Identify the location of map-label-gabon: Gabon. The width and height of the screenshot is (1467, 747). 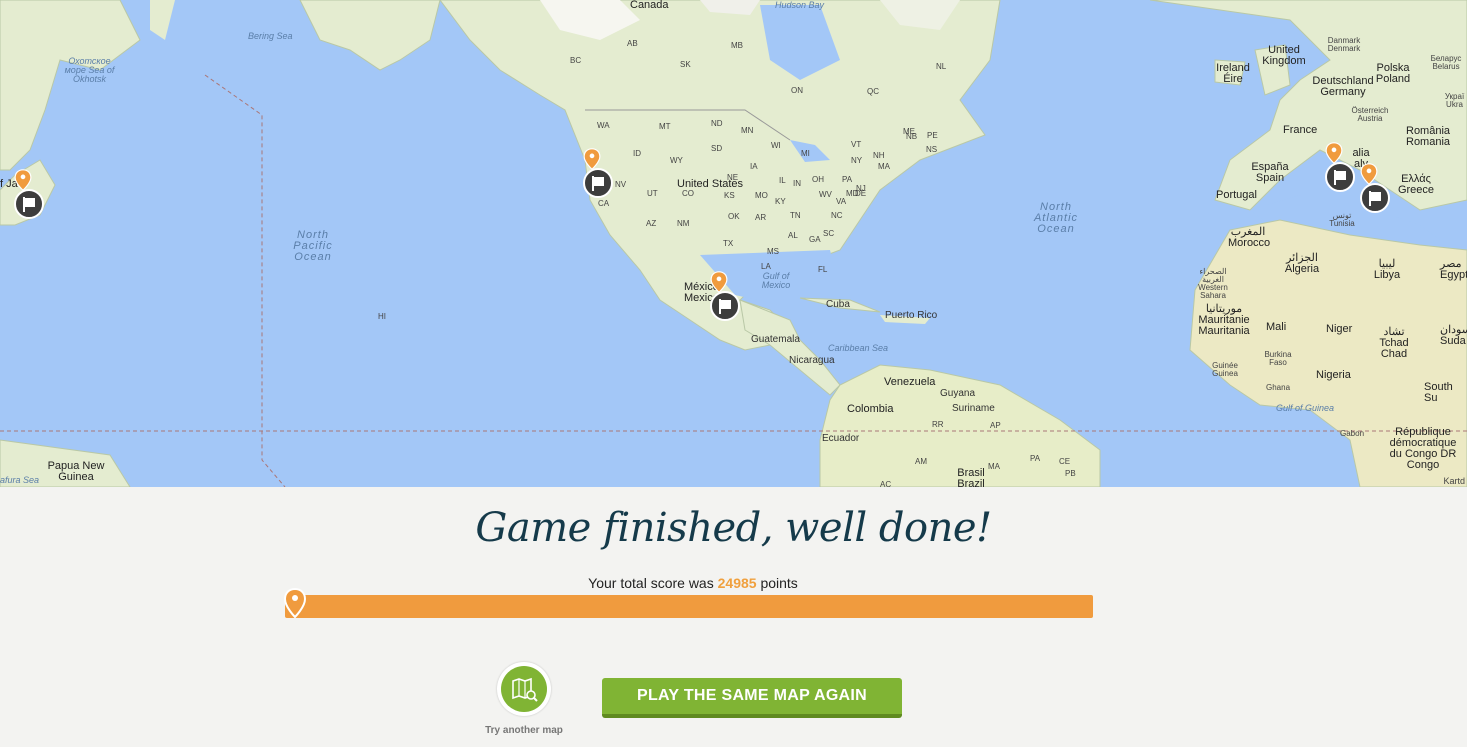
(1352, 433).